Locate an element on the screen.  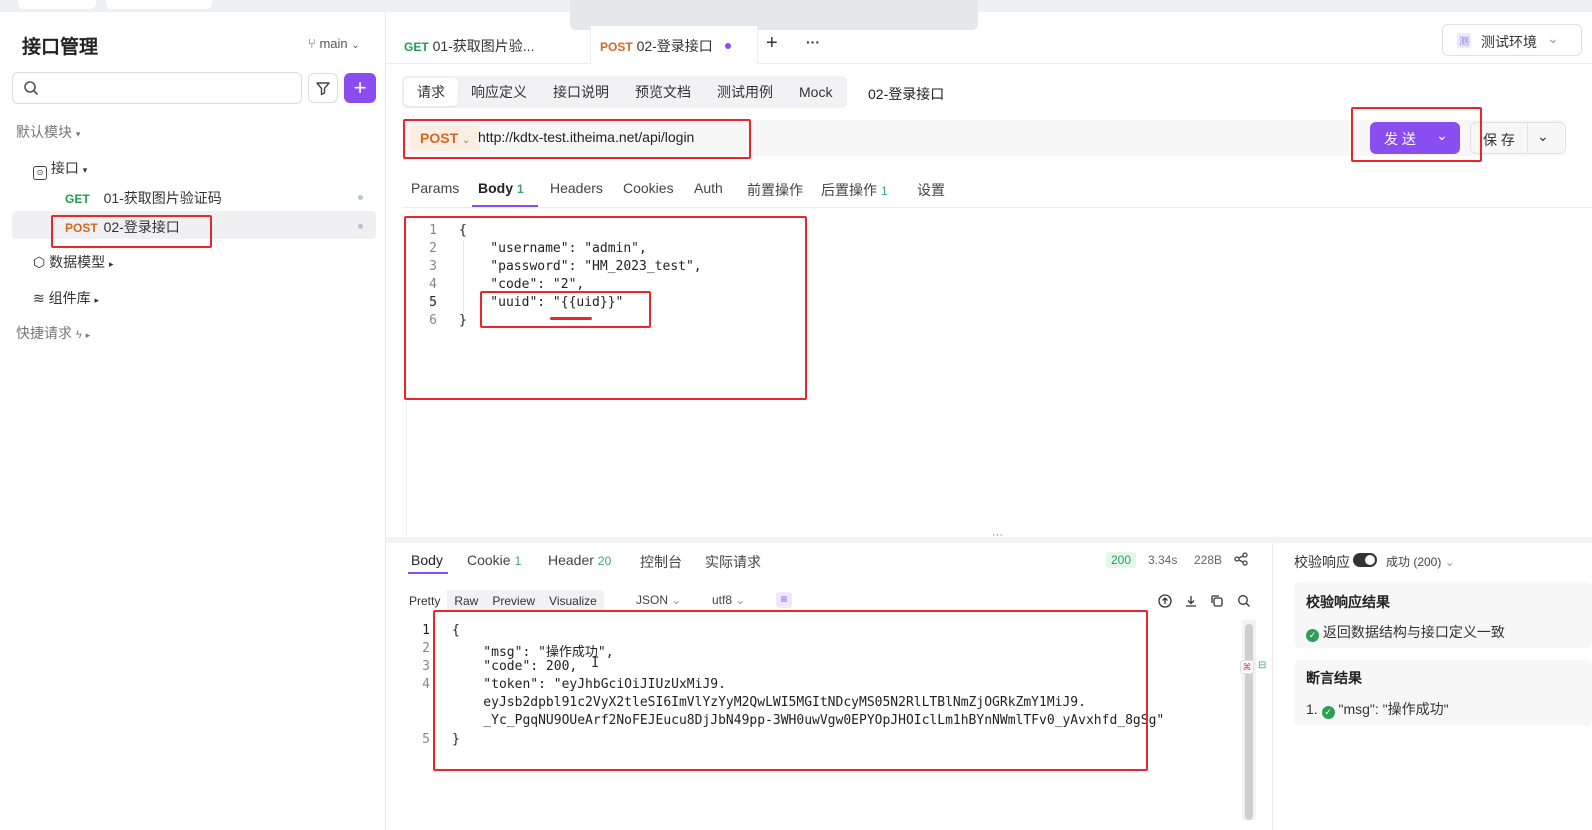
tab-request: 请求 is located at coordinates (431, 92).